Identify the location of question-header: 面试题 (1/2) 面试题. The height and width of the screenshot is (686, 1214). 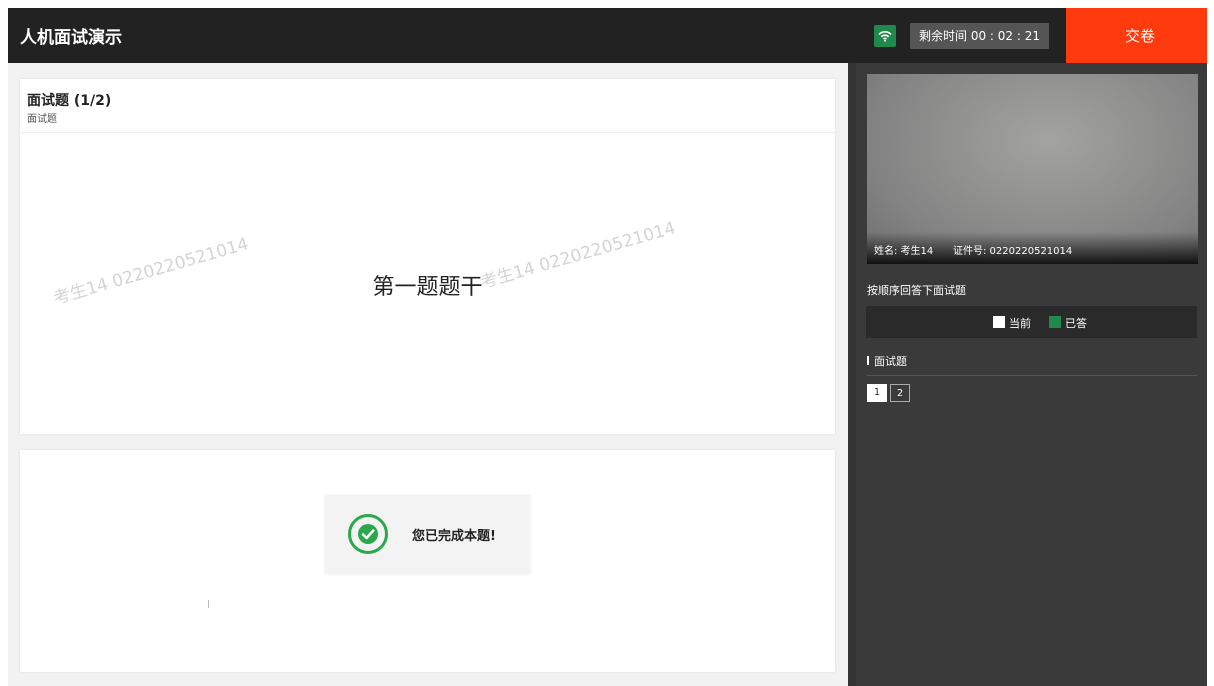
(427, 106).